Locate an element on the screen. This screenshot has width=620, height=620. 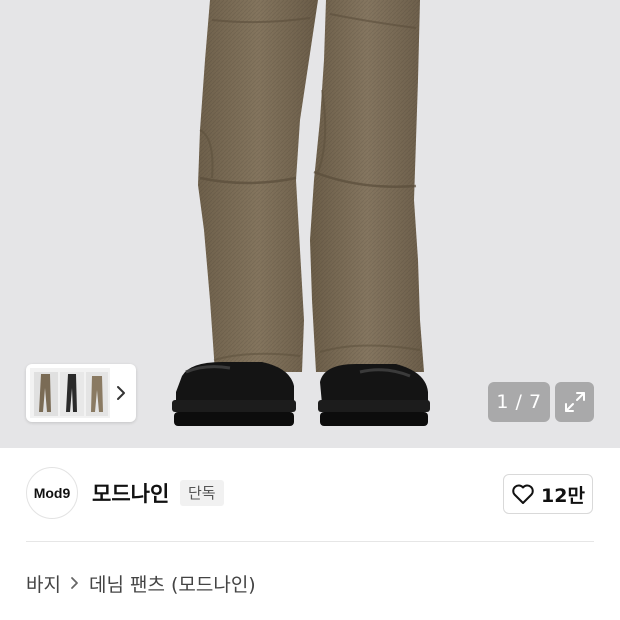
heart-outline-icon is located at coordinates (523, 494).